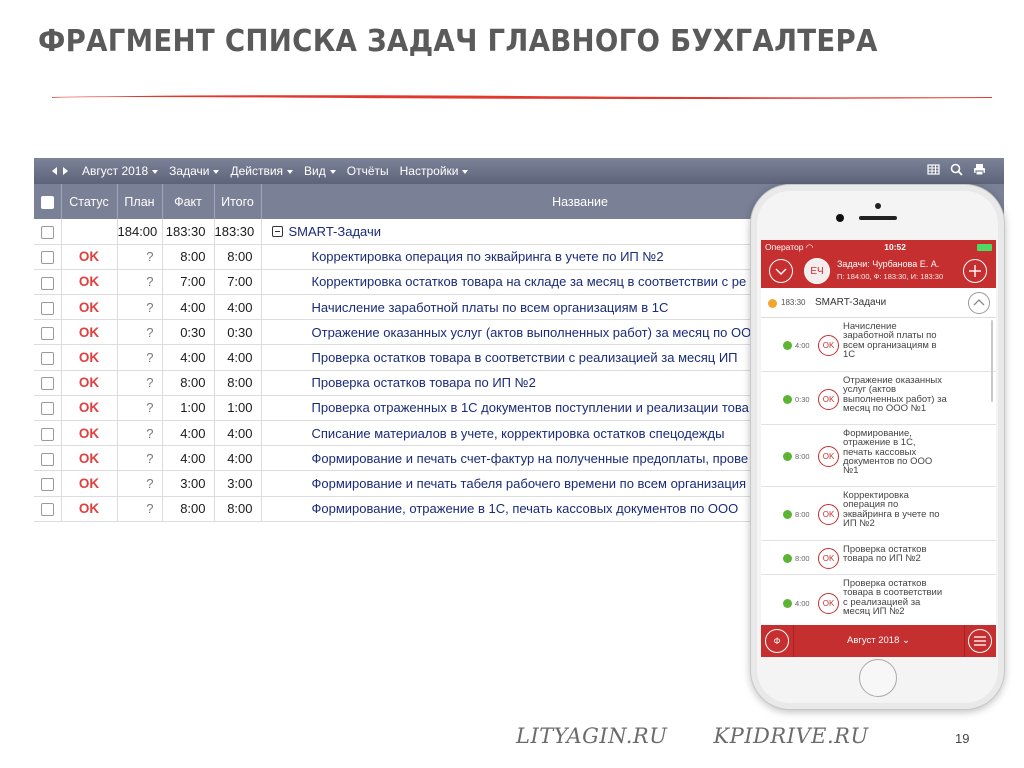  What do you see at coordinates (906, 640) in the screenshot?
I see `chevron-down-icon: ⌄` at bounding box center [906, 640].